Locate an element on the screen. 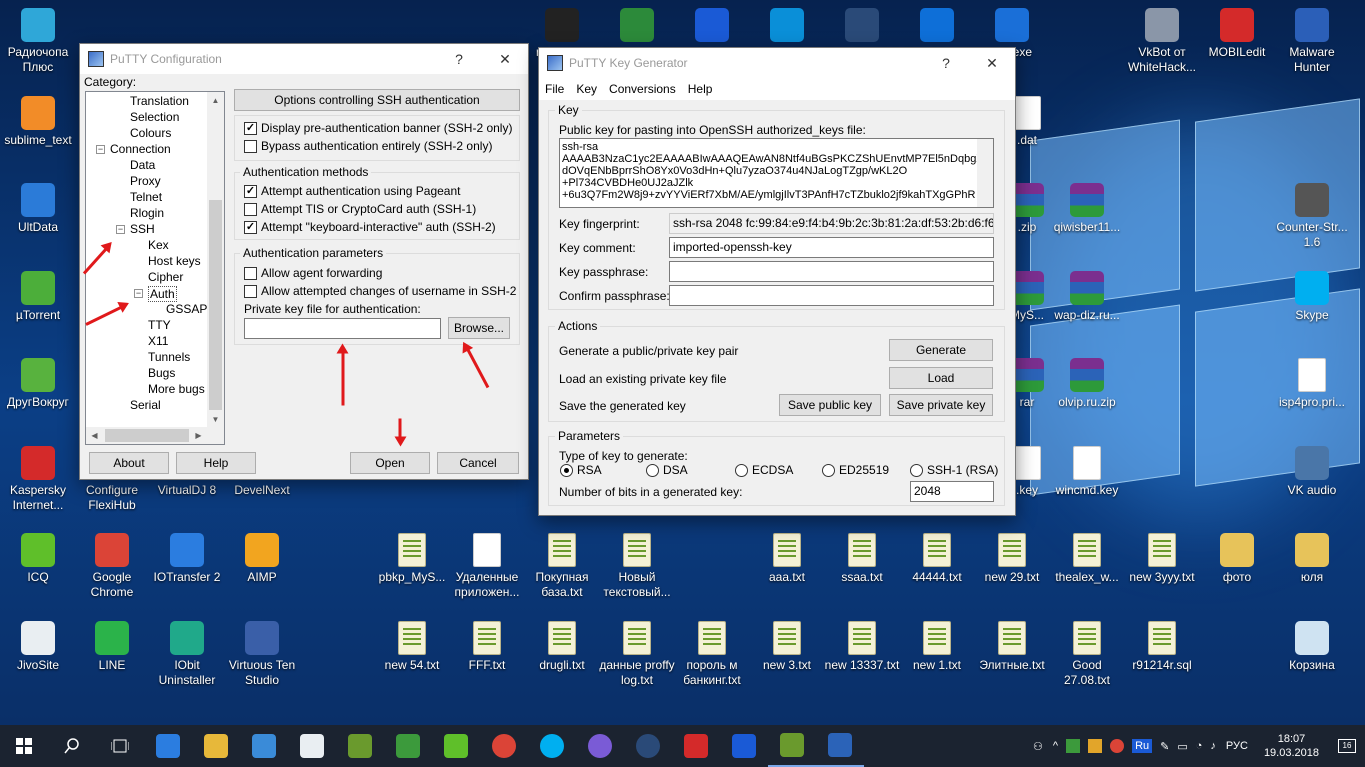 This screenshot has height=767, width=1365. scroll-thumb is located at coordinates (215, 305).